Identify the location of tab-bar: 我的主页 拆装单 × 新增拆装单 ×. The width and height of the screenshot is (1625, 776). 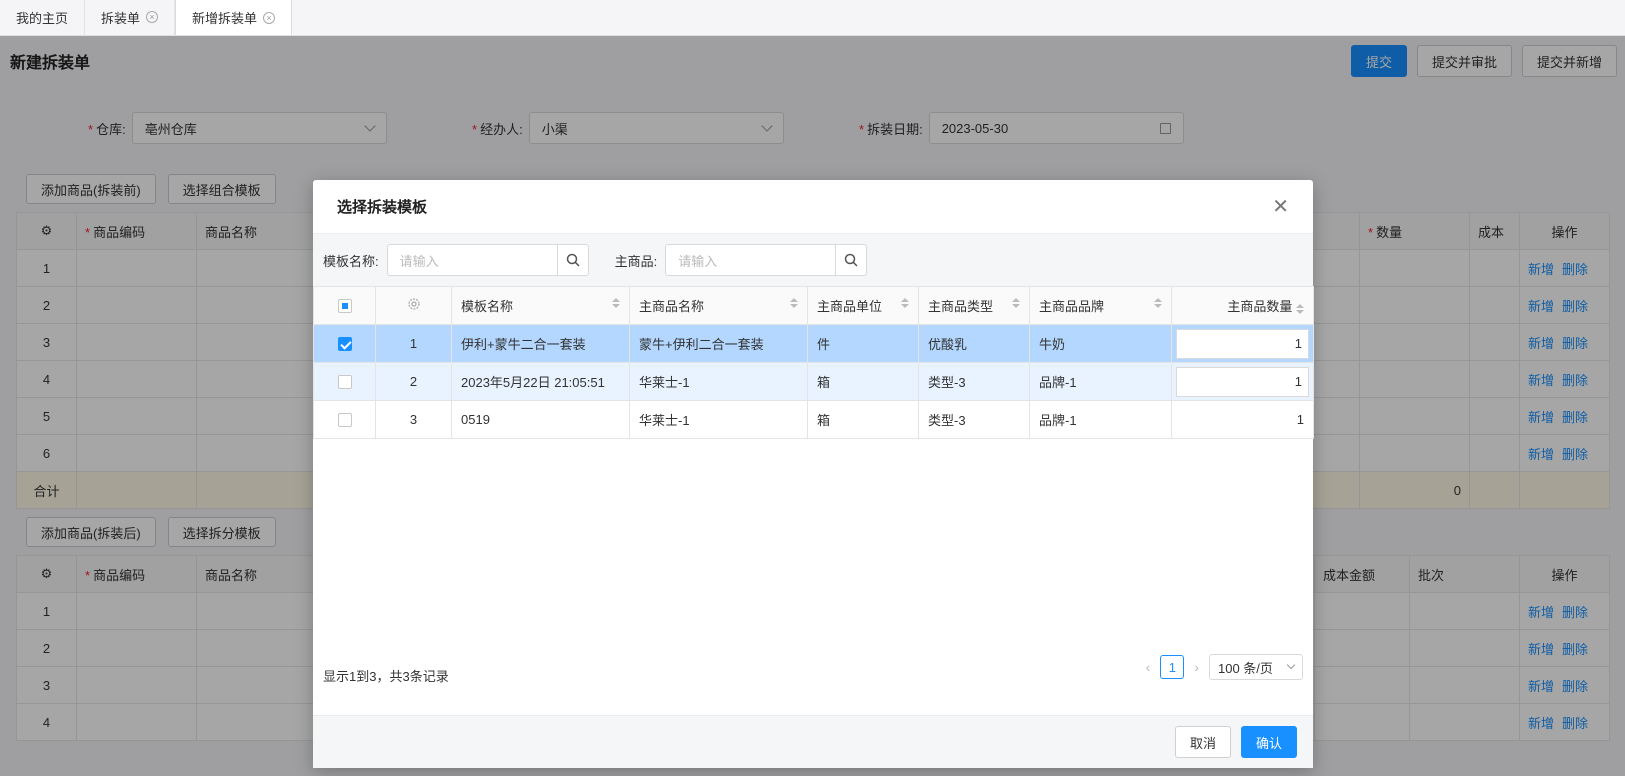
(812, 18).